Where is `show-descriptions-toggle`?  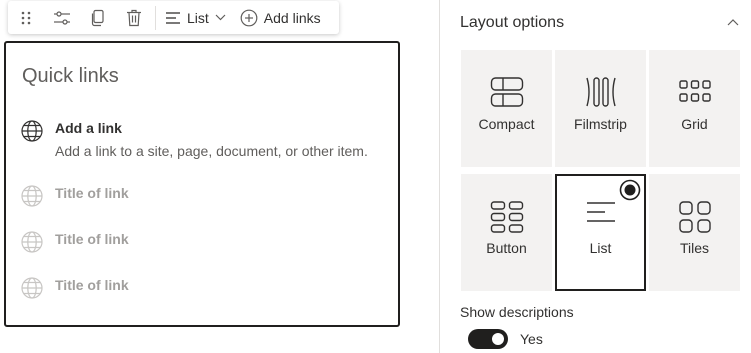
show-descriptions-toggle is located at coordinates (488, 339).